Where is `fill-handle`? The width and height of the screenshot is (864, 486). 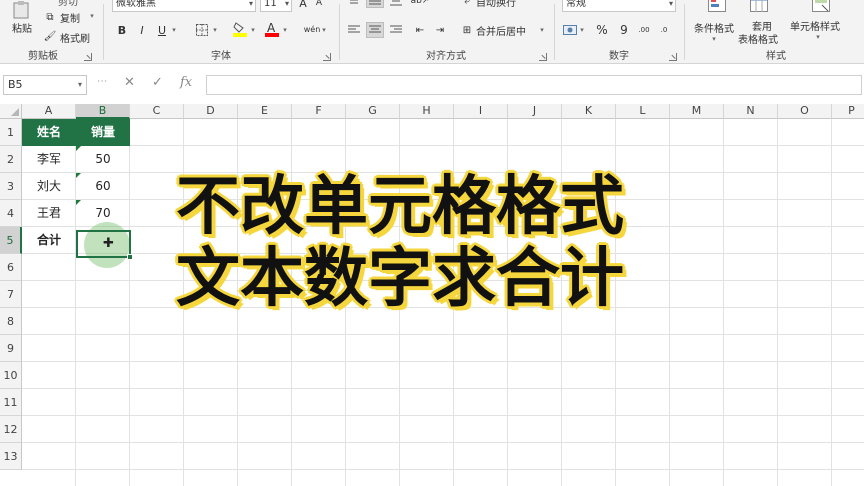 fill-handle is located at coordinates (130, 257).